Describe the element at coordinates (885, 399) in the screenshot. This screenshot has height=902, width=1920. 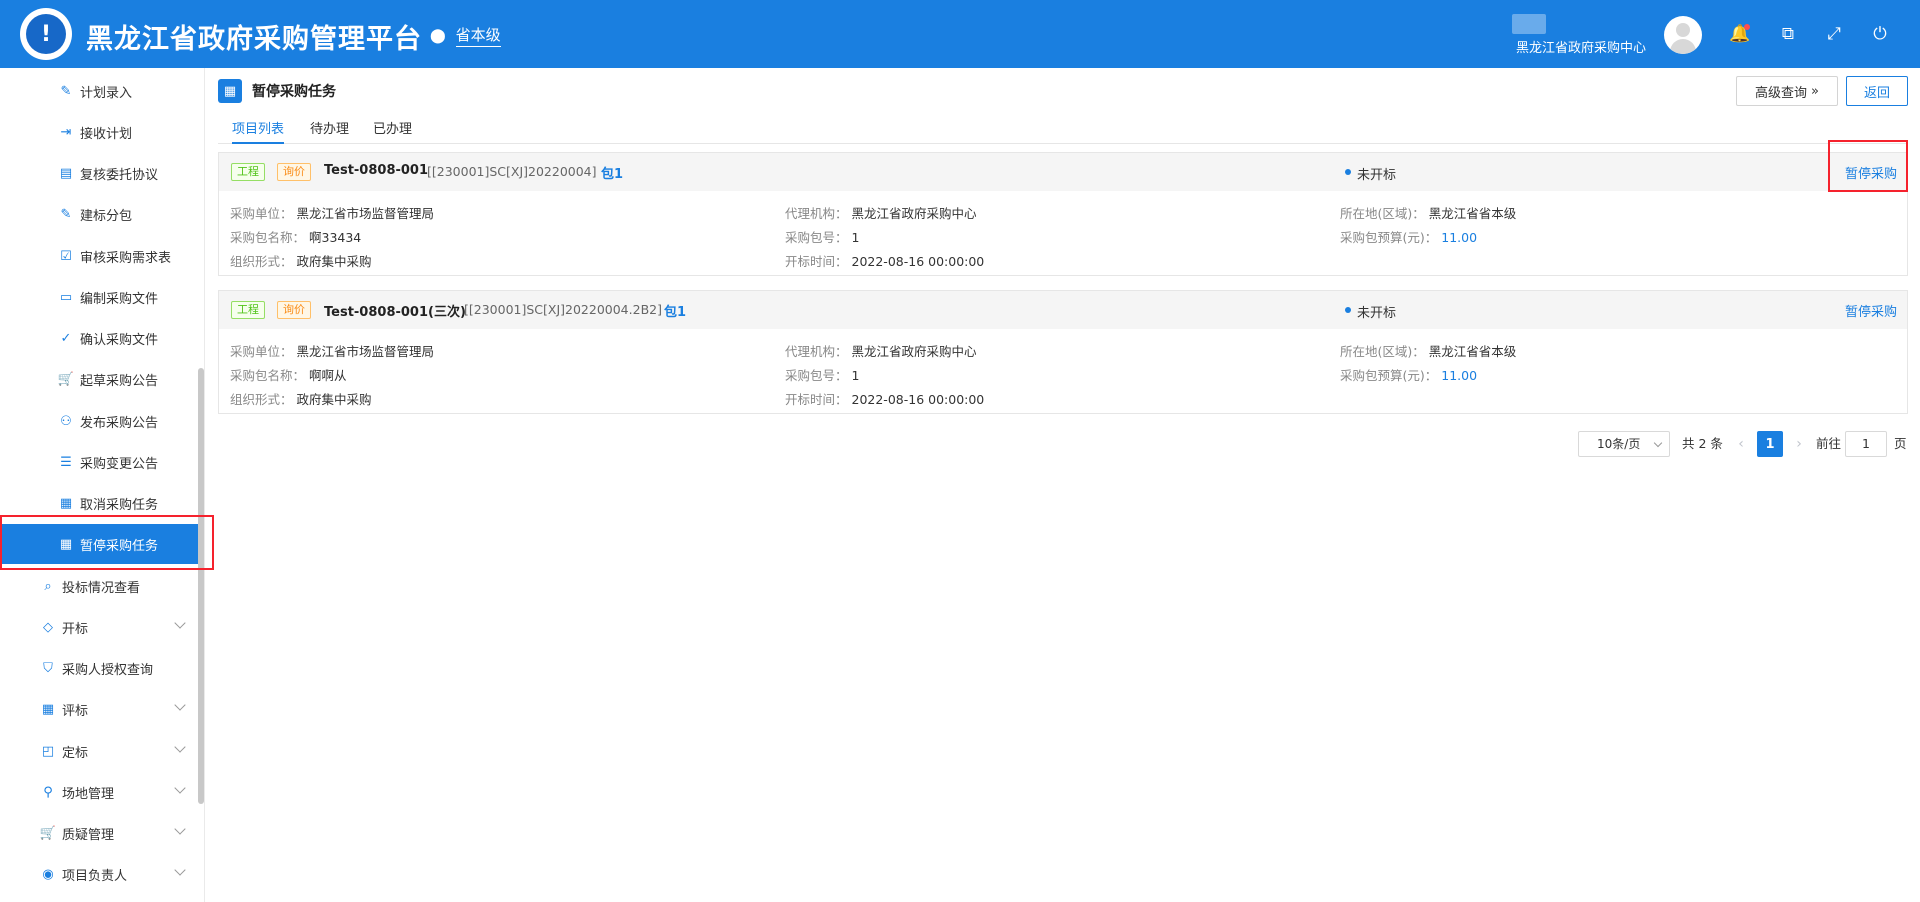
I see `field-open-time: 开标时间： 2022-08-16 00:00:00` at that location.